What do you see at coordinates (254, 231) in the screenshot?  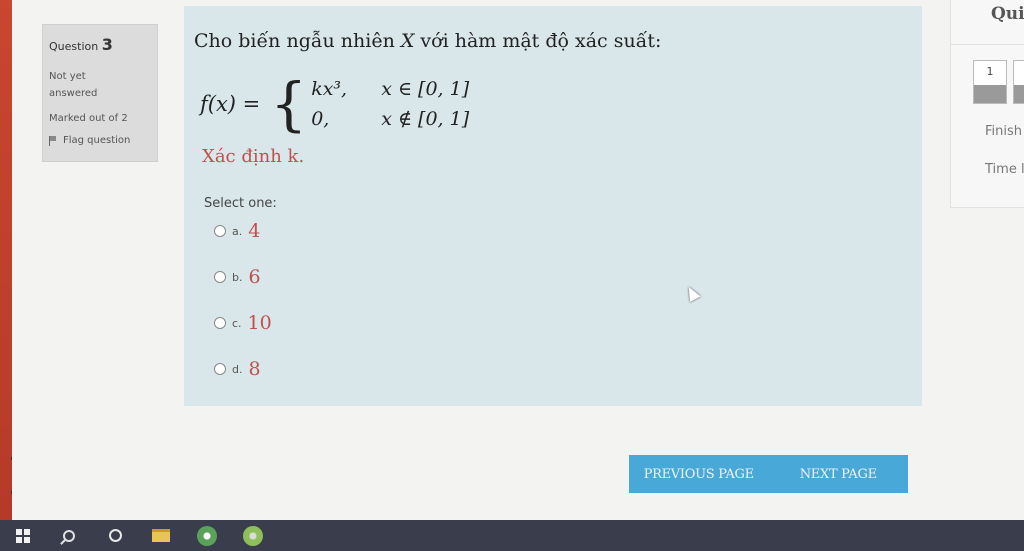 I see `option-value: 4` at bounding box center [254, 231].